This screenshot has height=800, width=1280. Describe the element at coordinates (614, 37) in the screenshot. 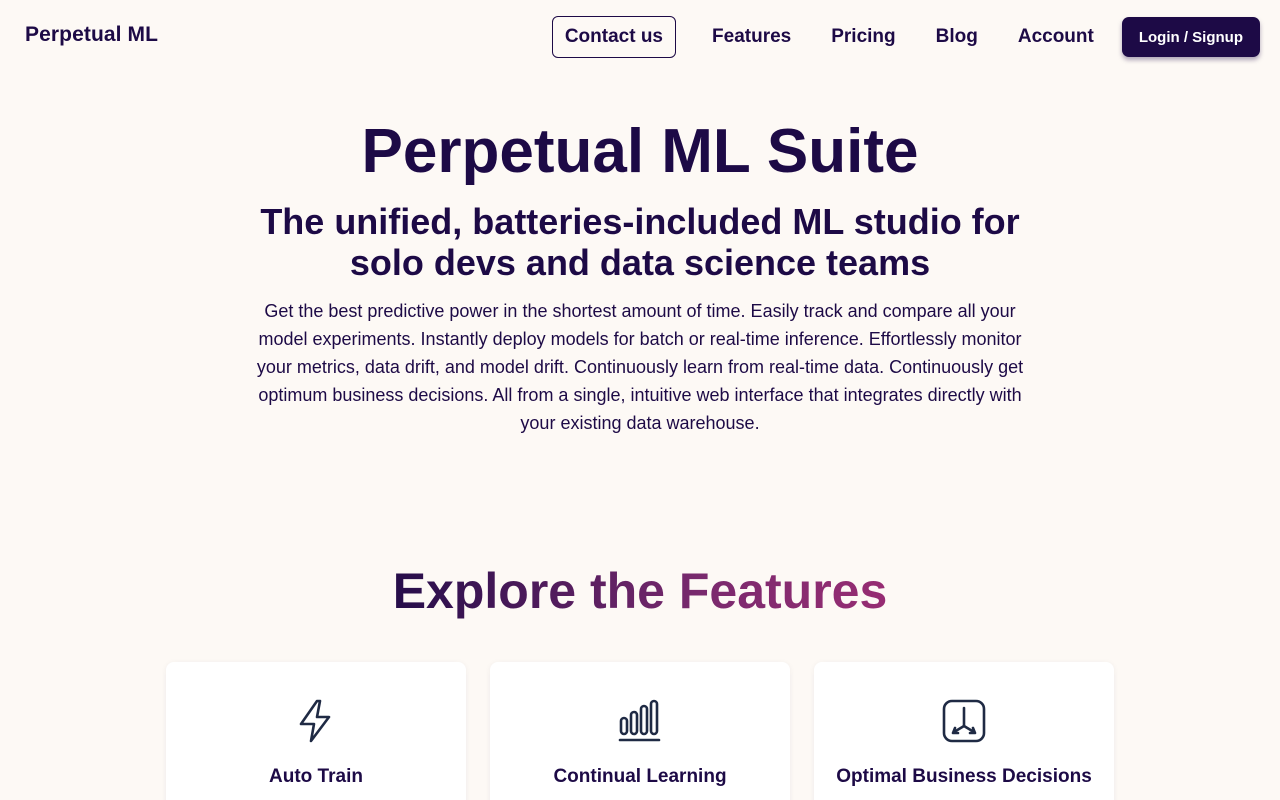

I see `contact-us-button: Contact us` at that location.